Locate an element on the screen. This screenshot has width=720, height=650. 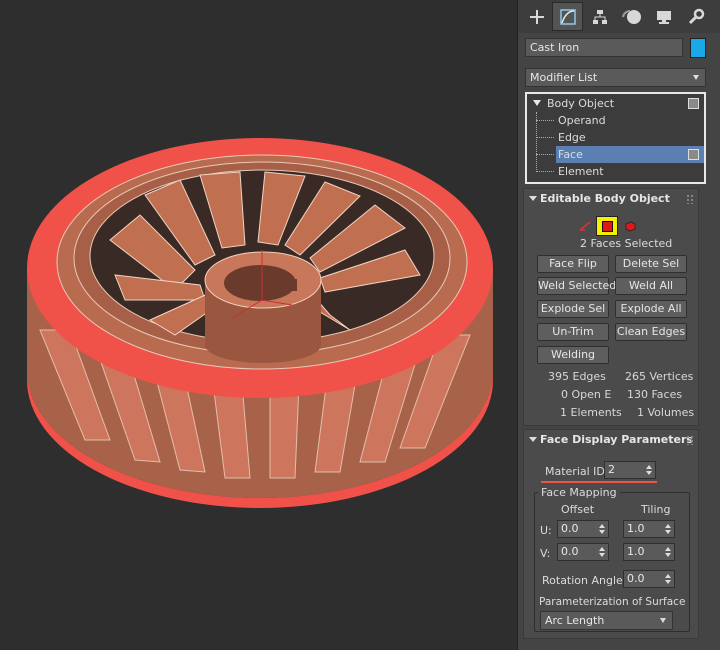
tab-utilities is located at coordinates (695, 16).